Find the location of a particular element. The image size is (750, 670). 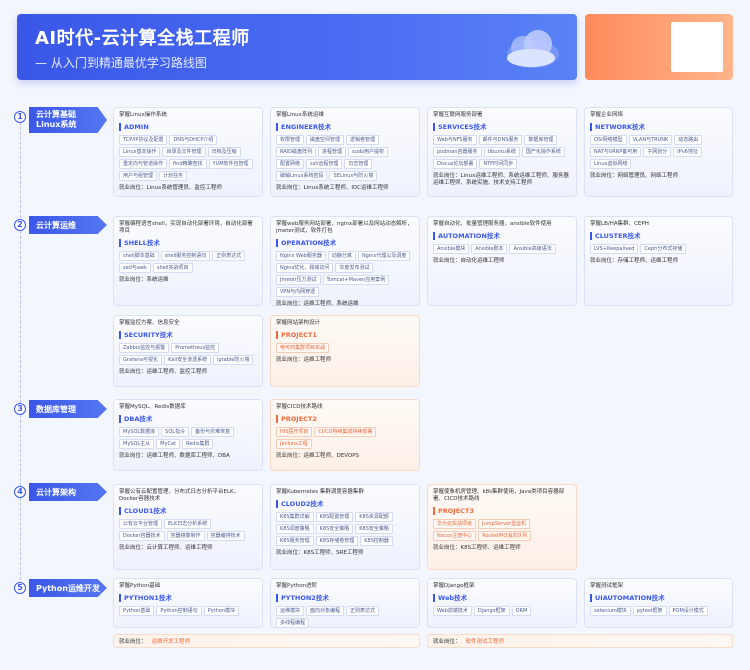

skill-tag: 正则表达式 is located at coordinates (363, 611).